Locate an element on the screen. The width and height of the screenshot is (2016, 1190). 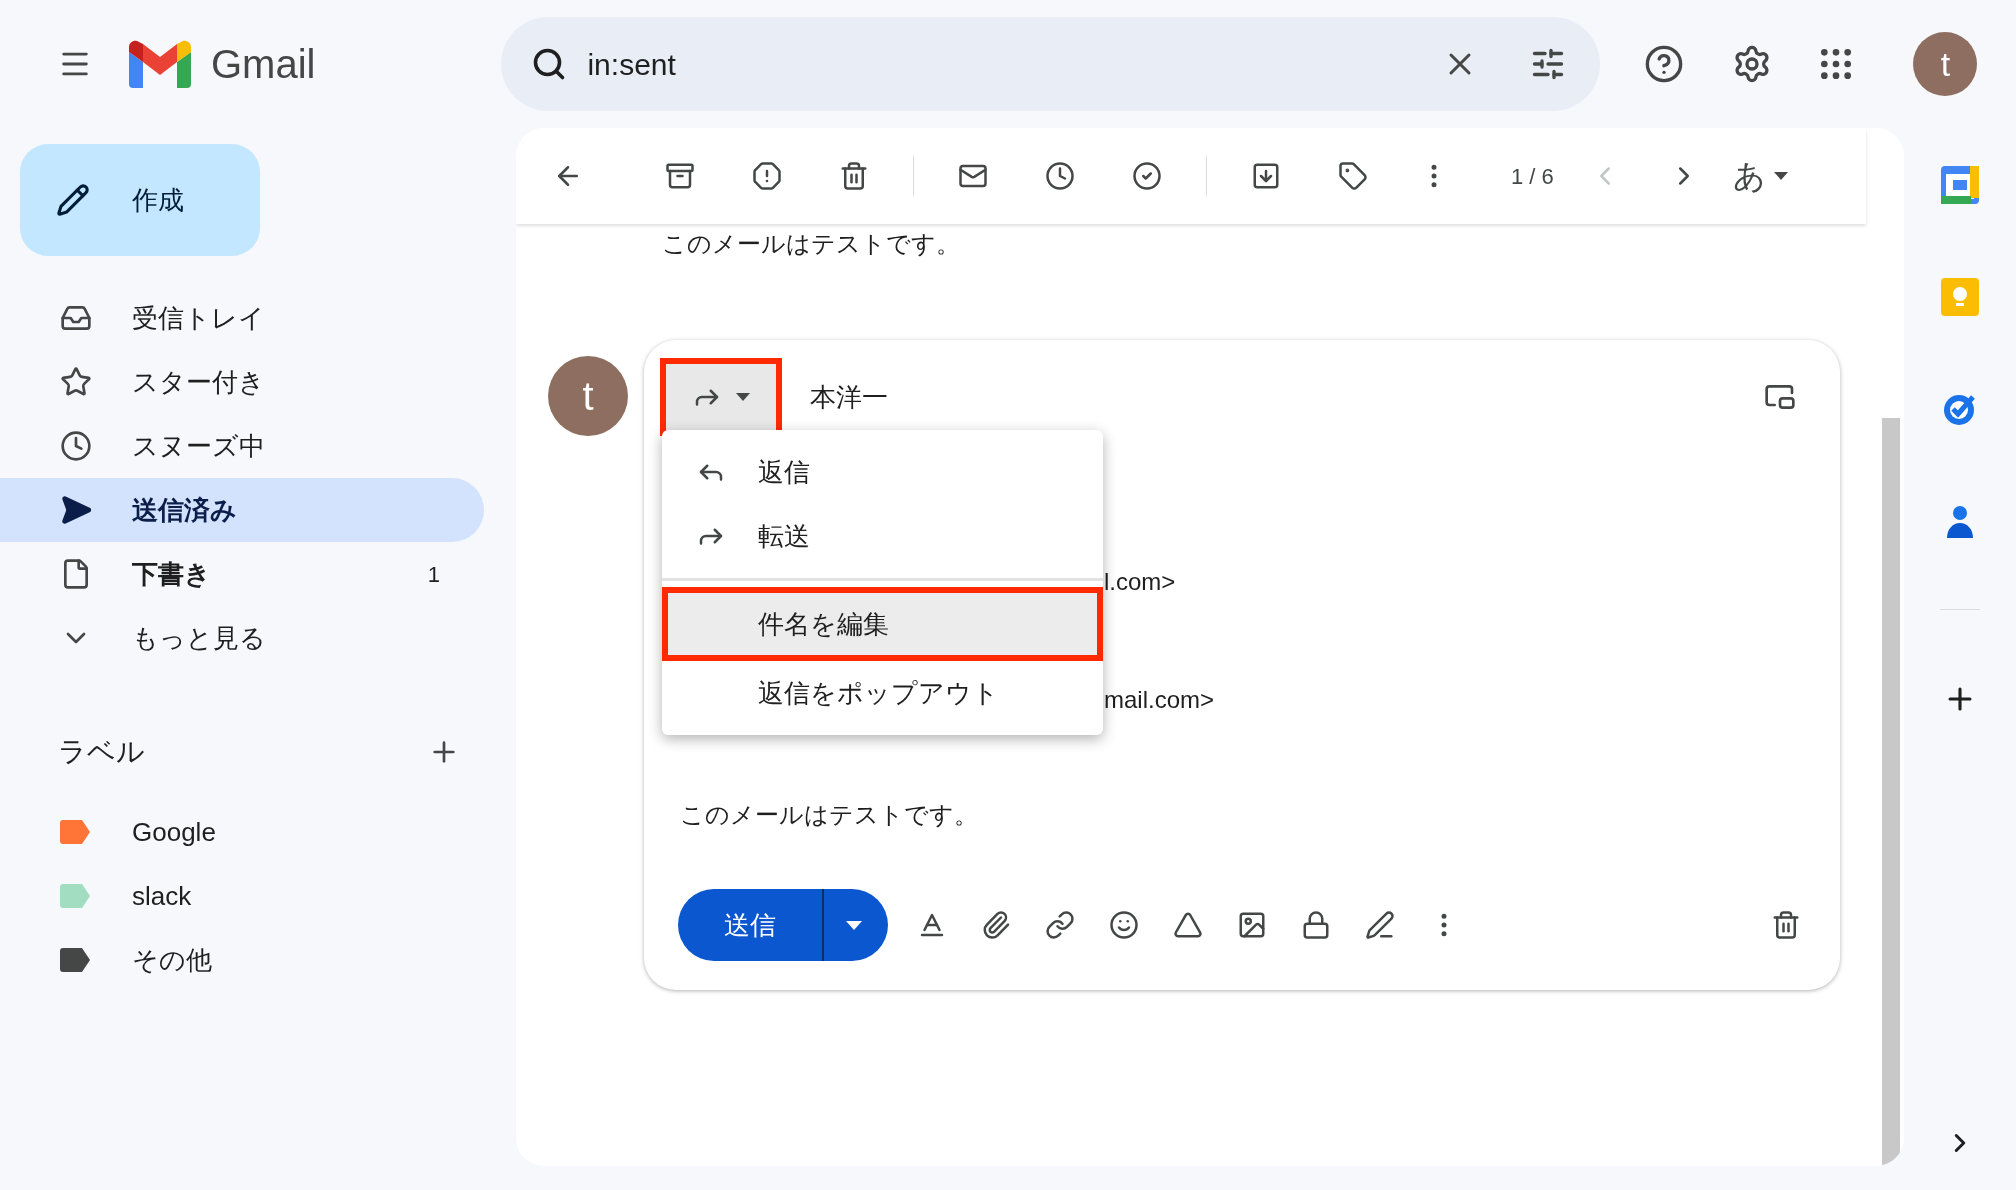
gmail-logo-icon is located at coordinates (160, 64).